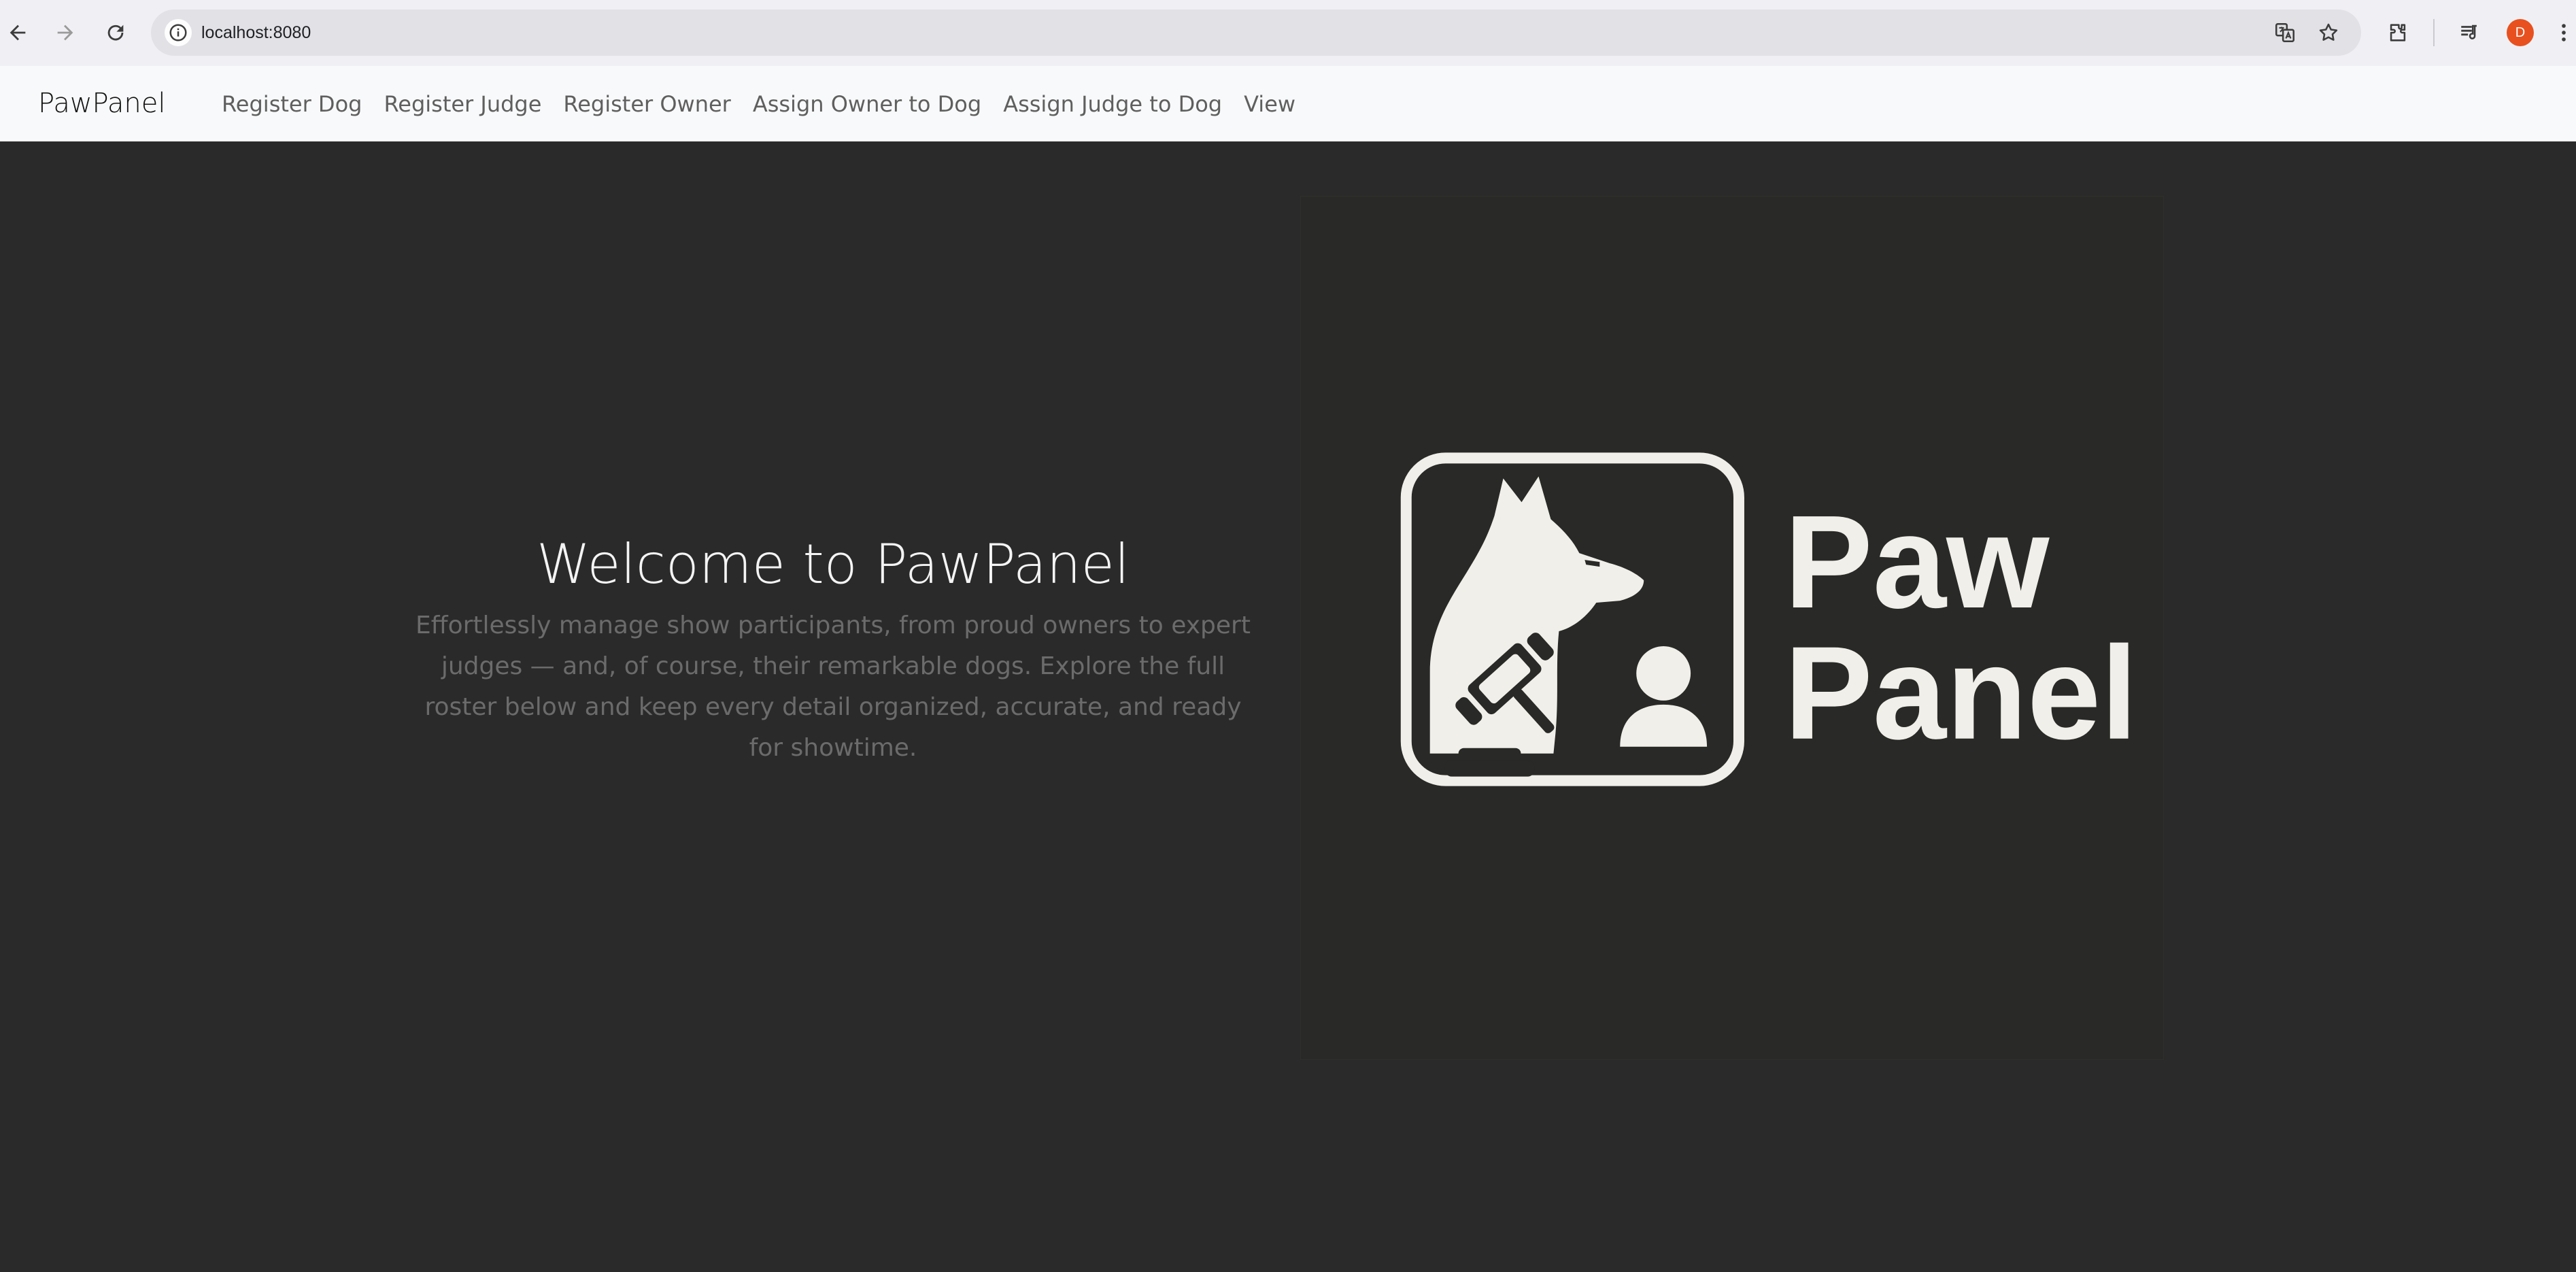 The width and height of the screenshot is (2576, 1272). Describe the element at coordinates (867, 104) in the screenshot. I see `nav-link-assign-owner-to-dog: Assign Owner to Dog` at that location.